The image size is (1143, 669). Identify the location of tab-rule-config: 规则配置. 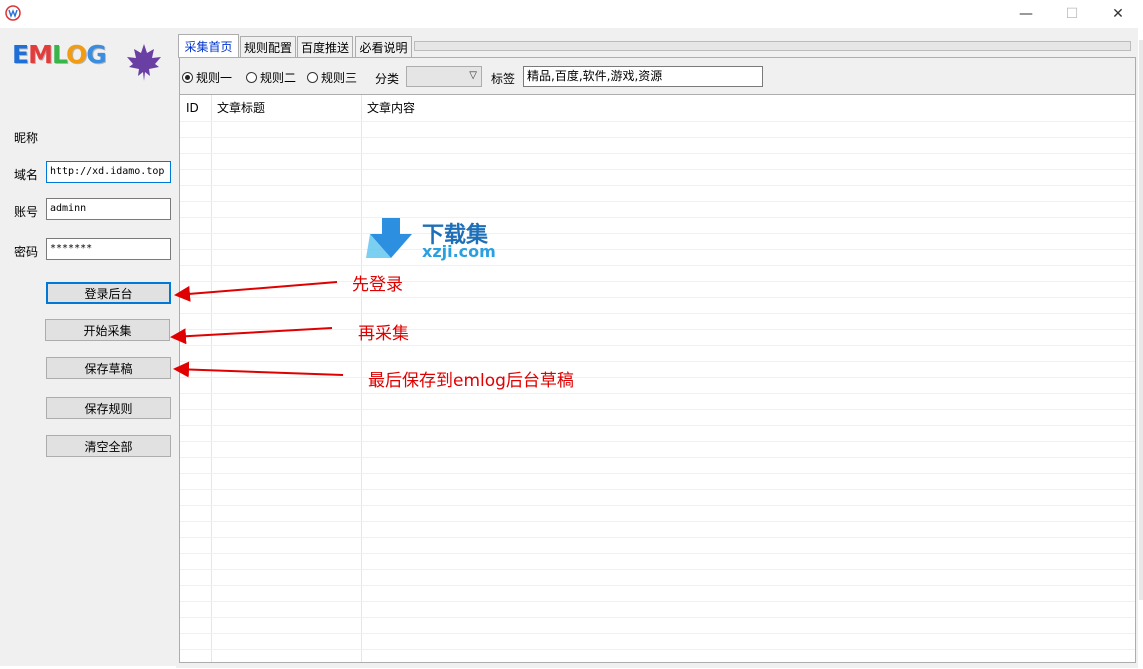
(268, 46).